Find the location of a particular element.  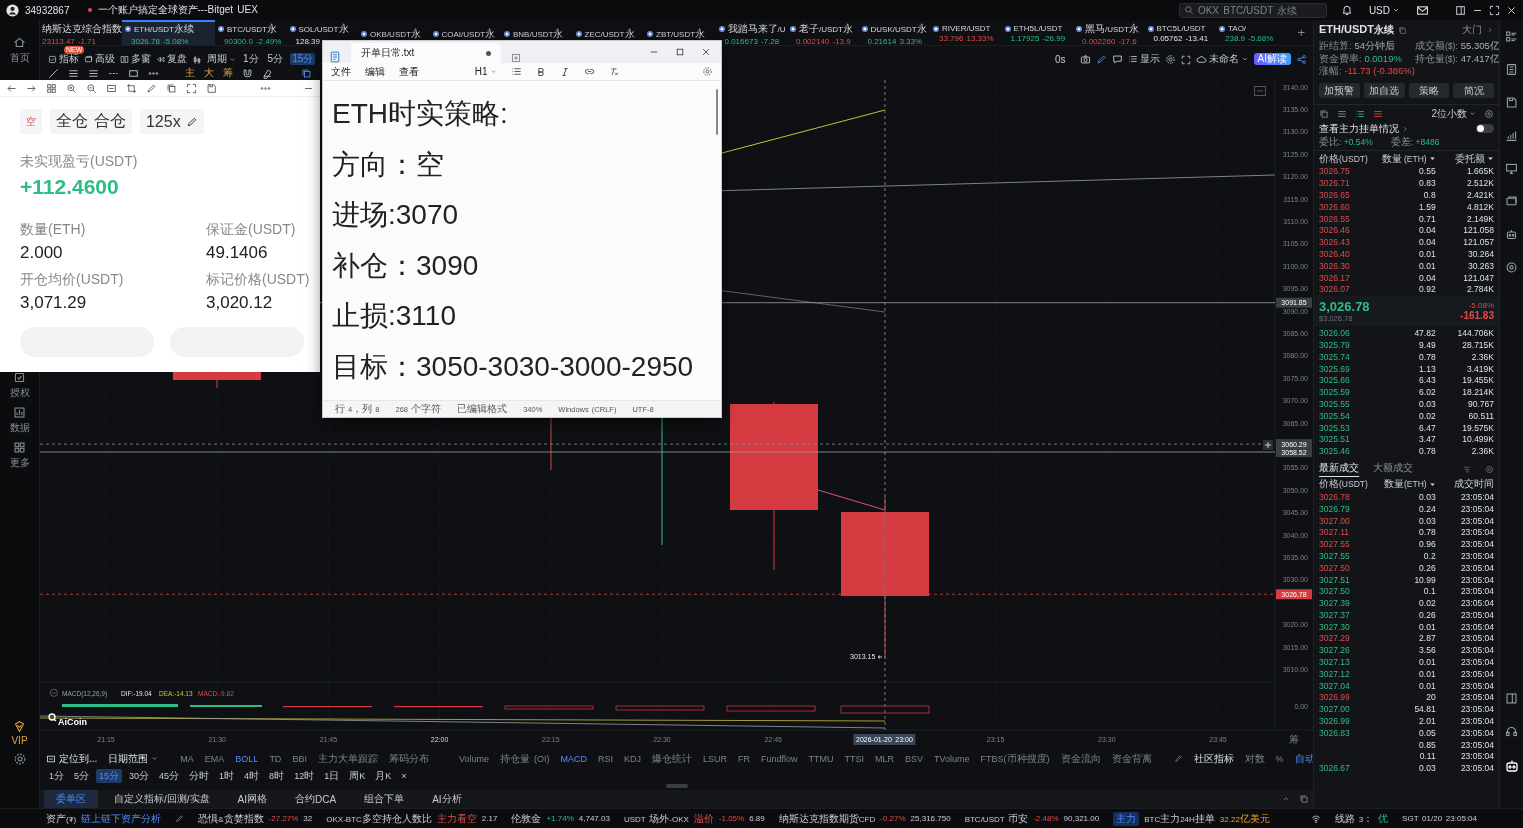

toolbar-button: 指标 is located at coordinates (63, 59).